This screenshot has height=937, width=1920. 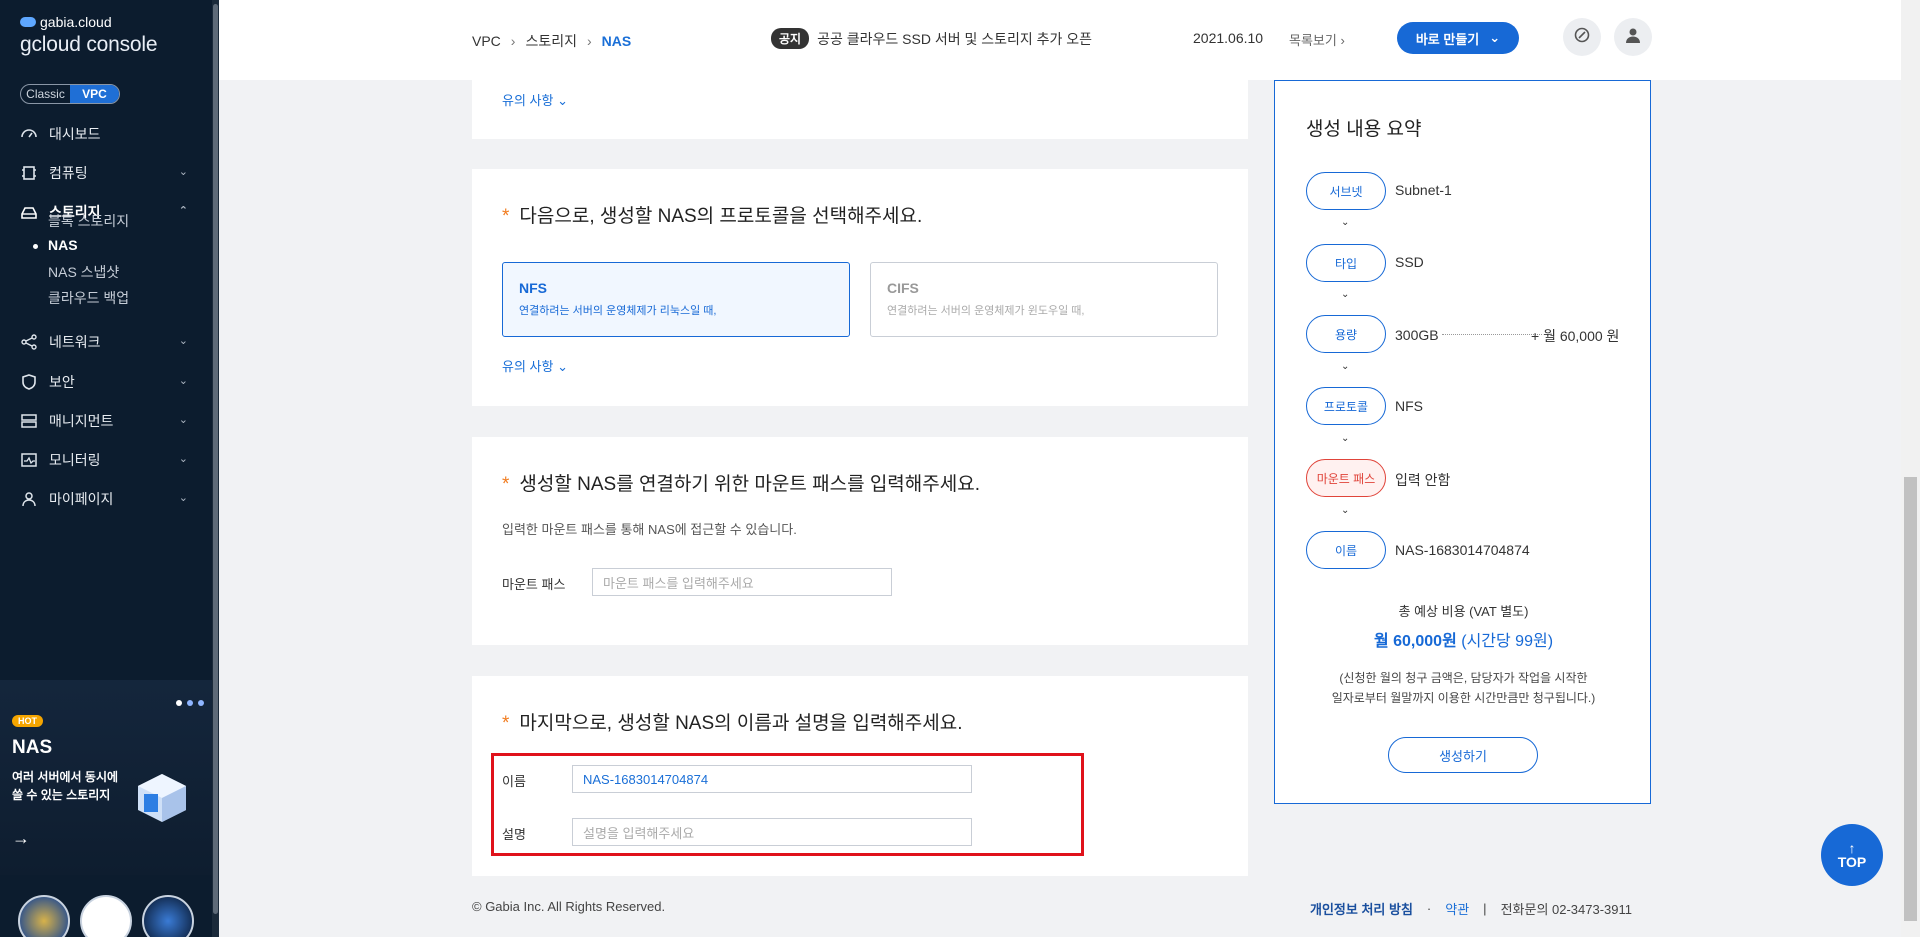 I want to click on breadcrumb: VPC › 스토리지 › NAS, so click(x=551, y=41).